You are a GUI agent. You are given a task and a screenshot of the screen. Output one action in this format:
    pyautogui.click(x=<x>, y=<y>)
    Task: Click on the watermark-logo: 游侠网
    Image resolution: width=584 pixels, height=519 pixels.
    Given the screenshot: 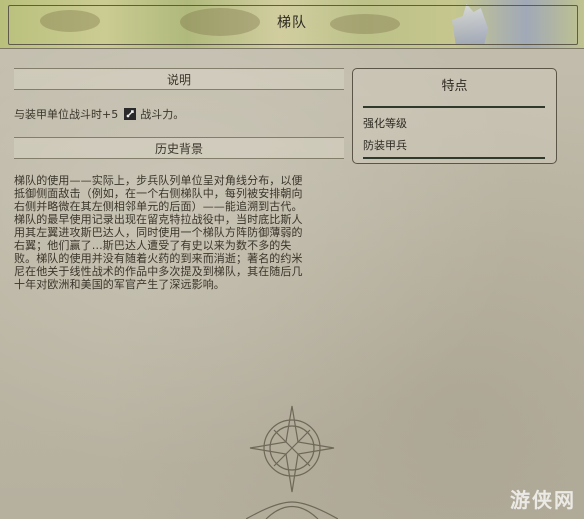 What is the action you would take?
    pyautogui.click(x=543, y=500)
    